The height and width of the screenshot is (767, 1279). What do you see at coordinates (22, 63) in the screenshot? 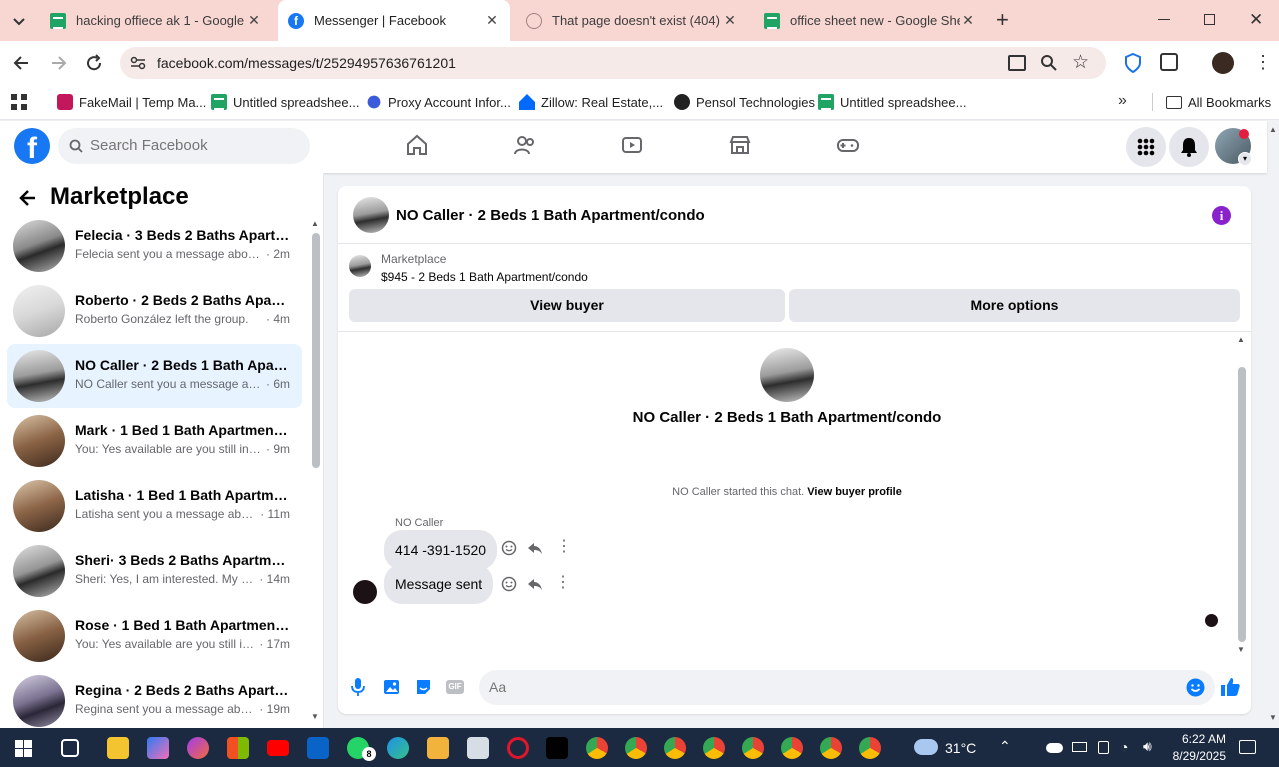
I see `back-icon` at bounding box center [22, 63].